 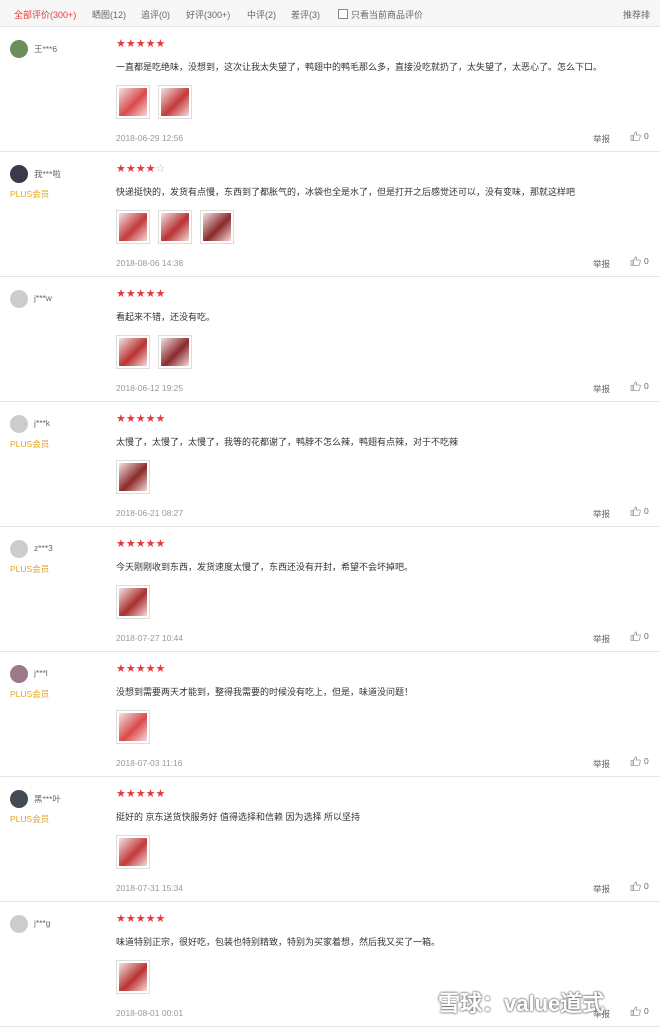 What do you see at coordinates (42, 423) in the screenshot?
I see `reviewer-name: j***k` at bounding box center [42, 423].